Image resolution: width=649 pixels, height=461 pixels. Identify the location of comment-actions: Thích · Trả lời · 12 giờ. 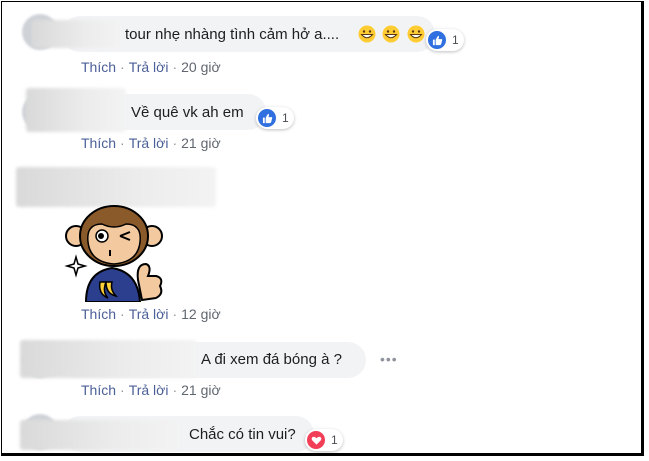
(151, 314).